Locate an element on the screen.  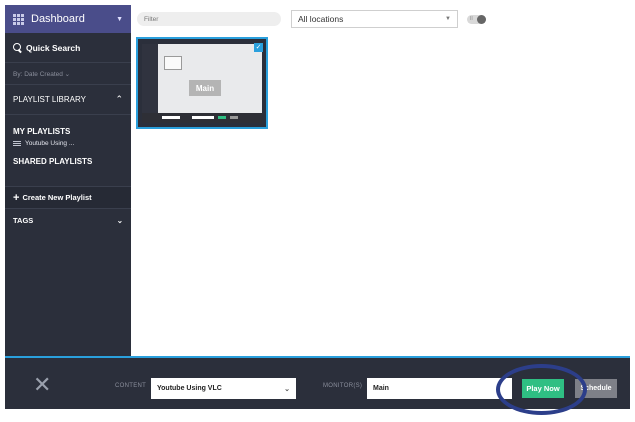
search-icon is located at coordinates (17, 47).